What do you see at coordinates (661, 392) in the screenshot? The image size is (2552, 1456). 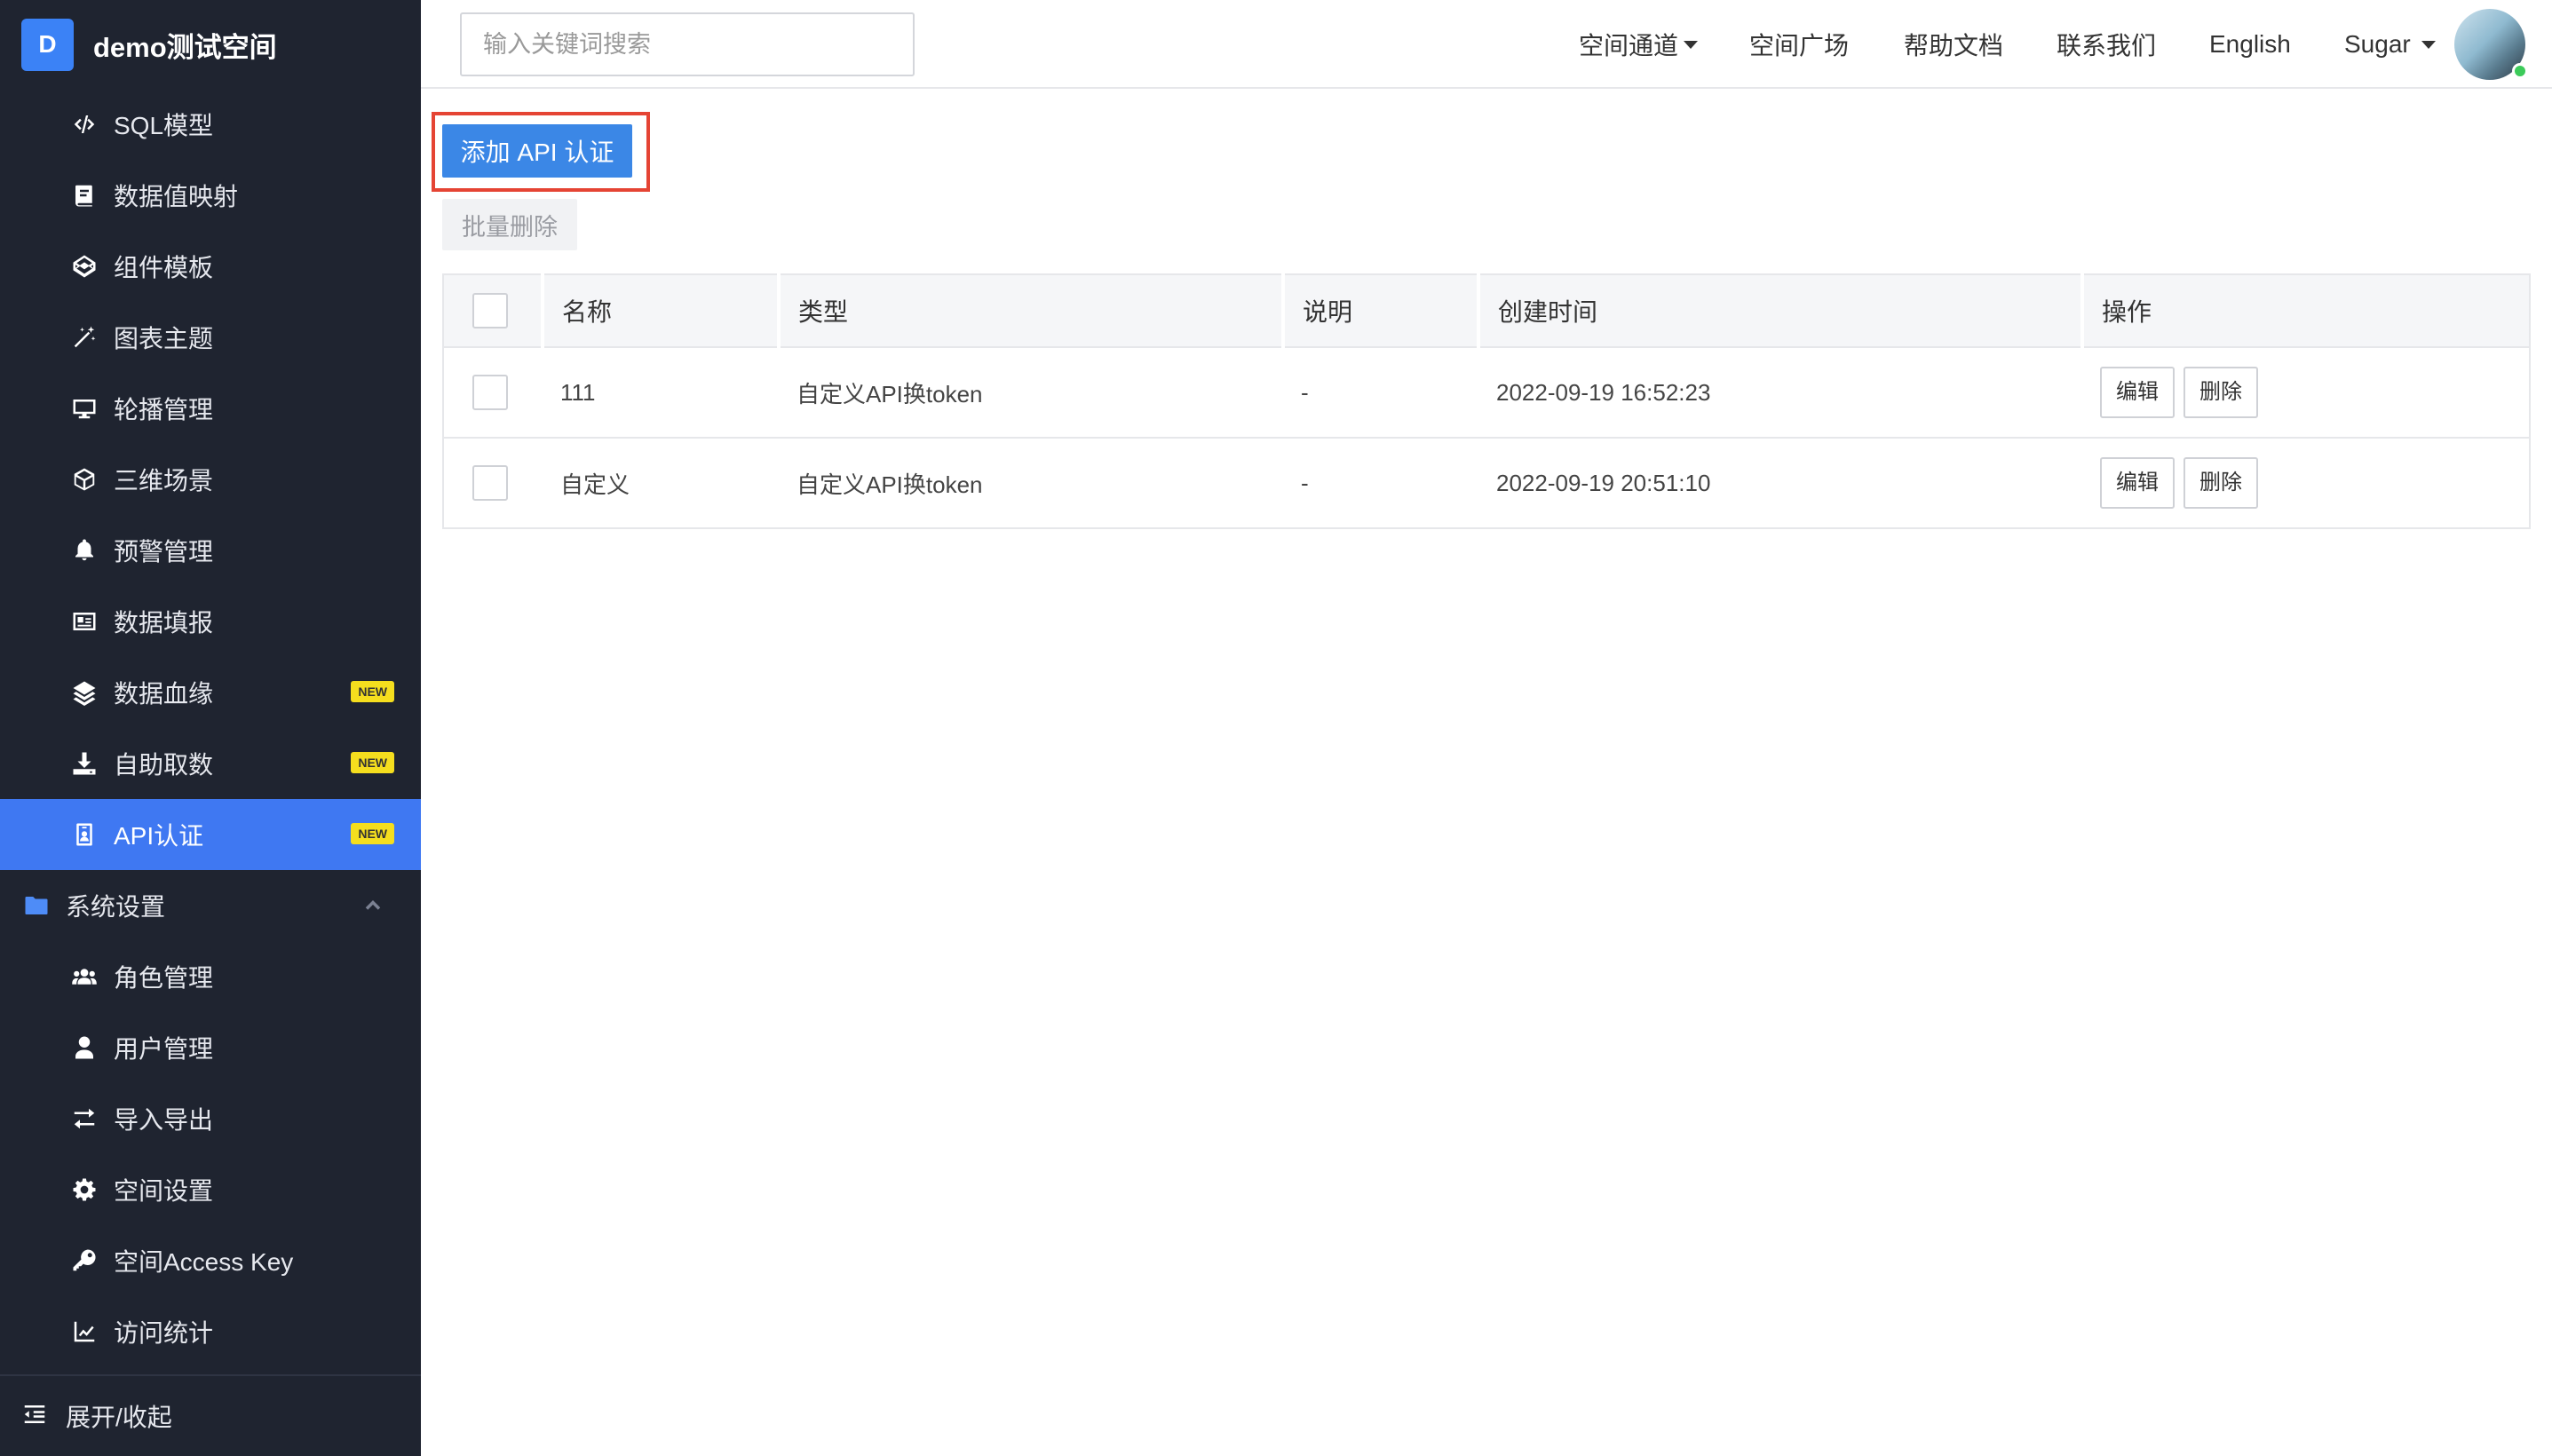 I see `cell-name: 111` at bounding box center [661, 392].